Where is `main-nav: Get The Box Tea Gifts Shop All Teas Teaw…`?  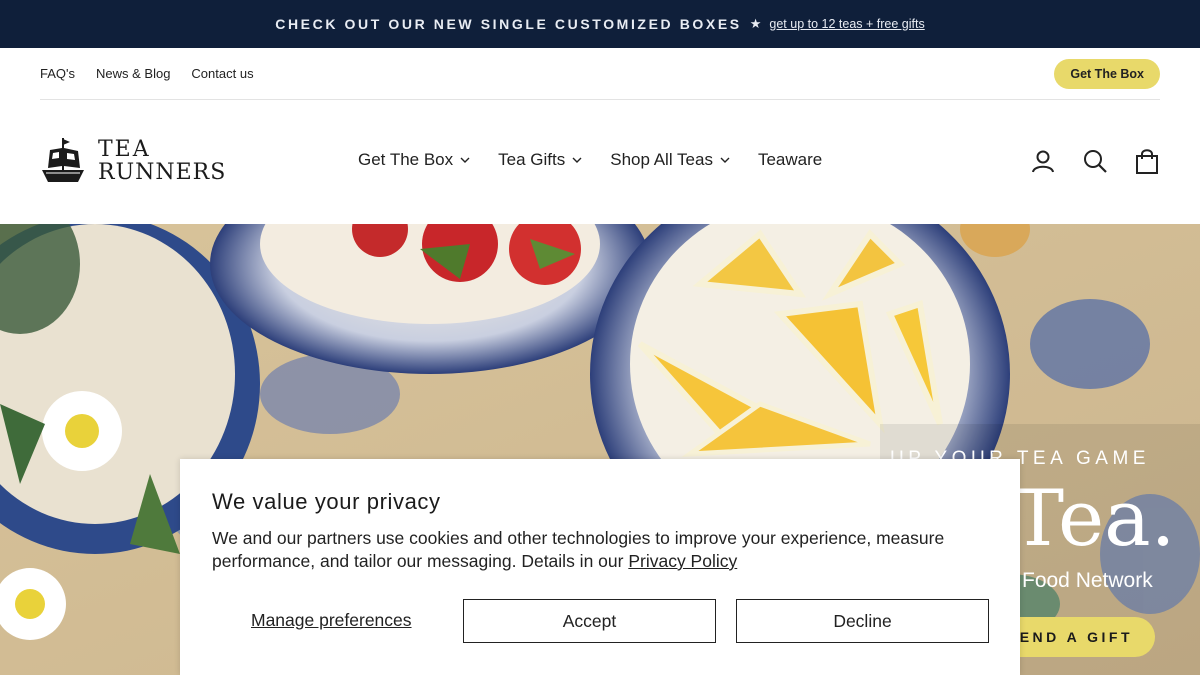 main-nav: Get The Box Tea Gifts Shop All Teas Teaw… is located at coordinates (604, 160).